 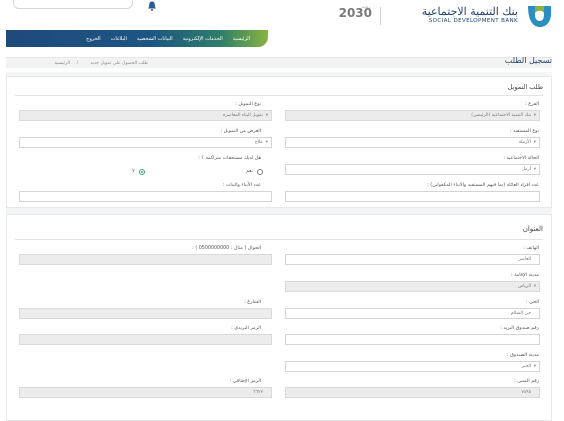 I want to click on beneficiary-type-label: نوع المستفيد :, so click(x=524, y=131).